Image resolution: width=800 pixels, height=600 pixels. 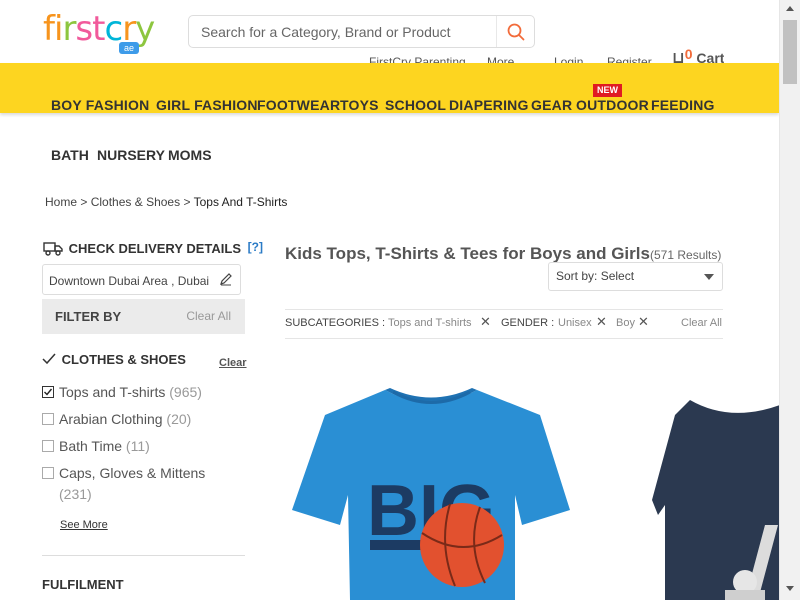 I want to click on logo-letter: i, so click(x=58, y=29).